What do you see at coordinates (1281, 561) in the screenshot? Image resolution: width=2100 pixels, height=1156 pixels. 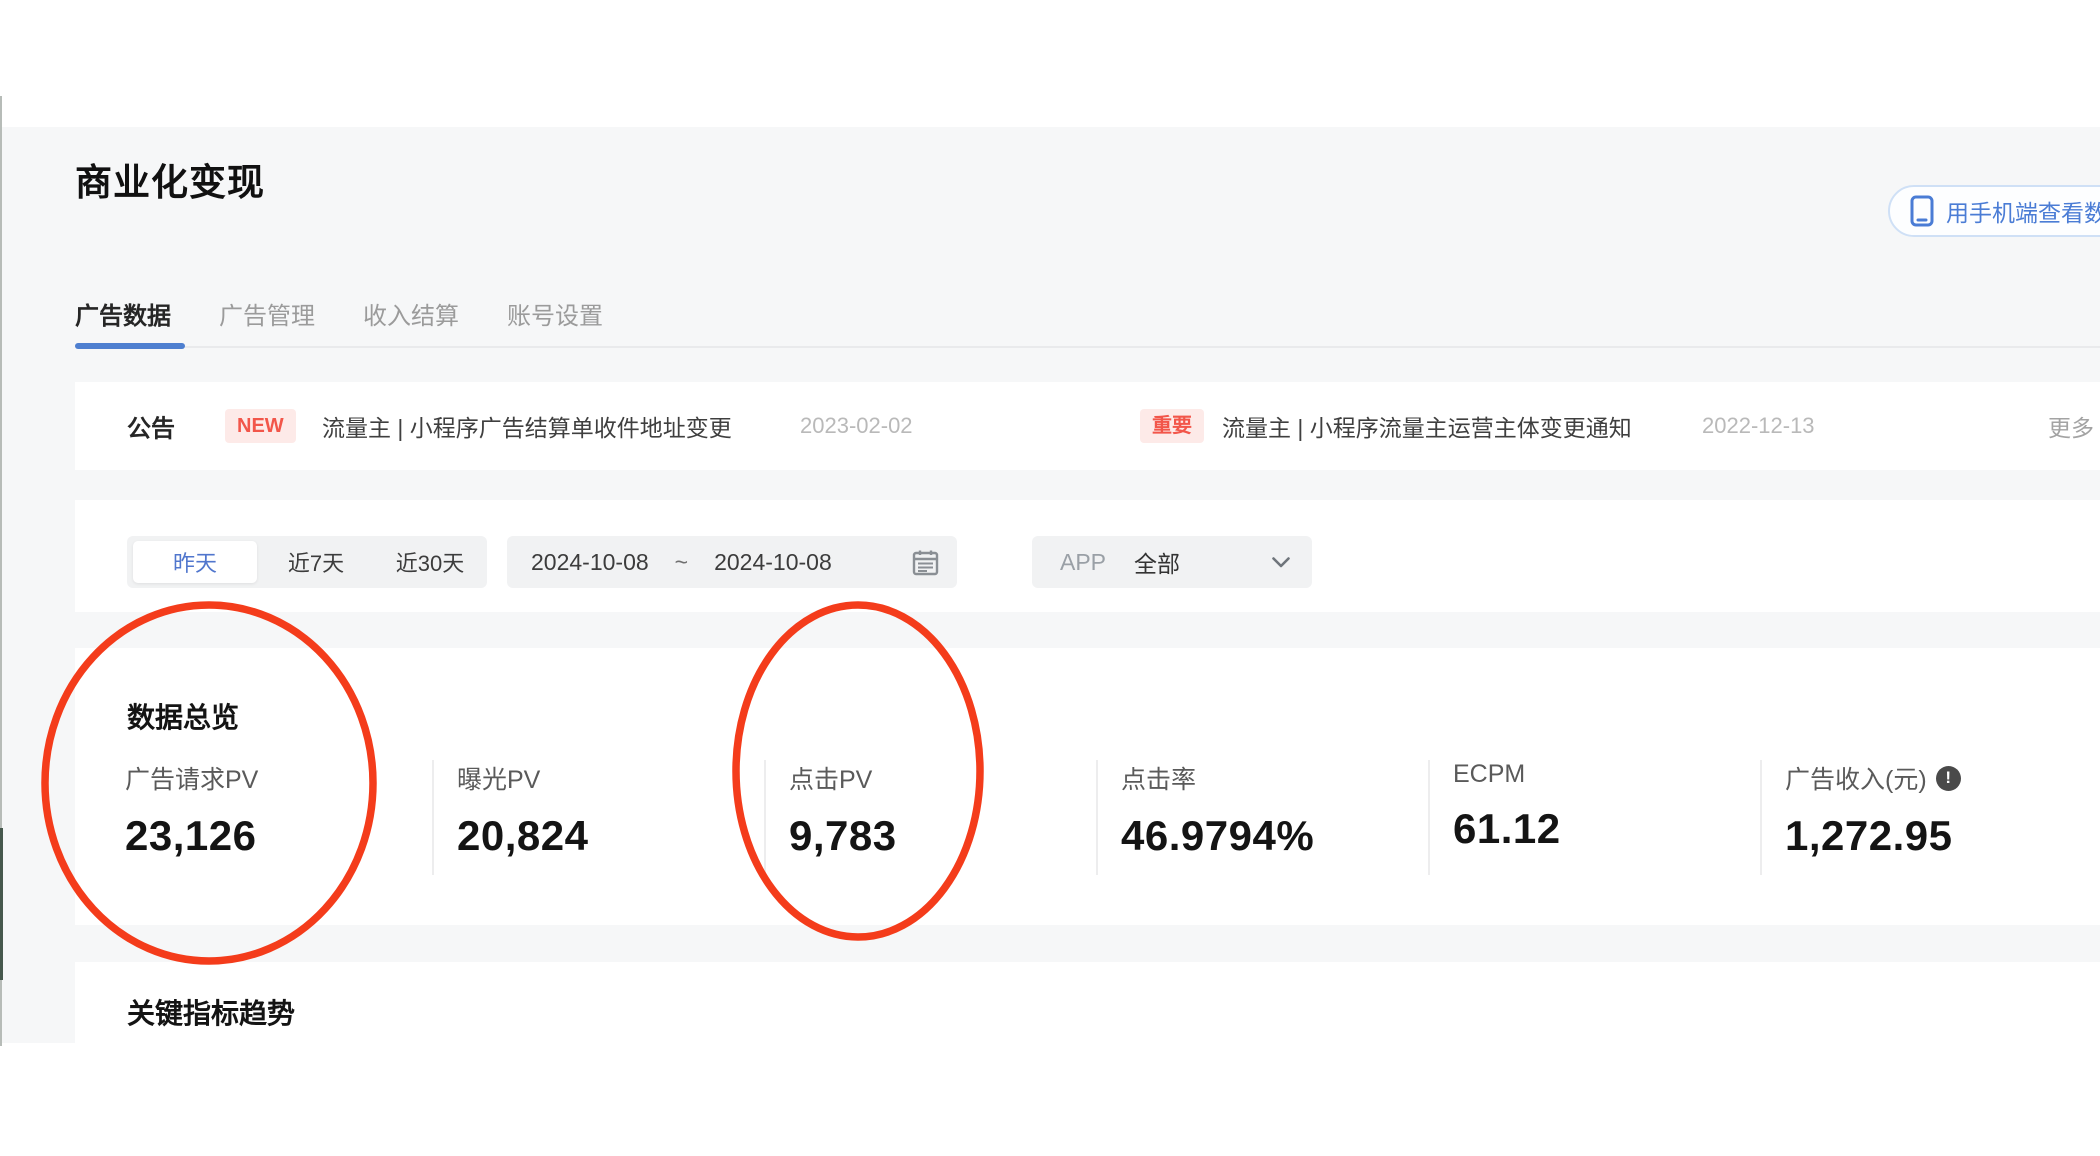 I see `chevron-down-icon` at bounding box center [1281, 561].